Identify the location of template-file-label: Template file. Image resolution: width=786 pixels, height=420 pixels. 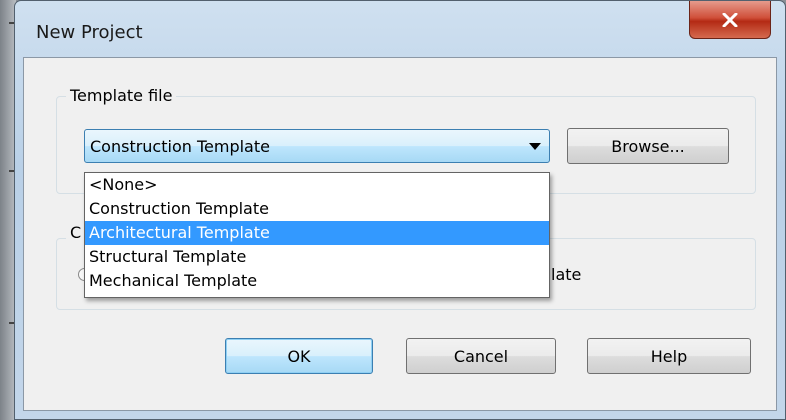
(121, 95).